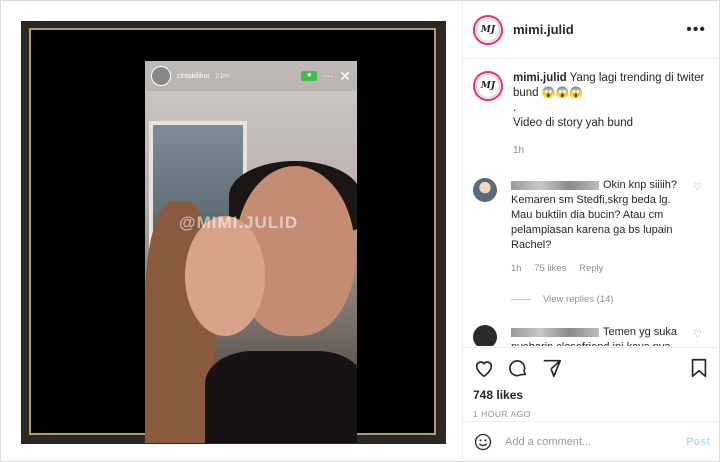  What do you see at coordinates (591, 395) in the screenshot?
I see `likes-count: 748 likes` at bounding box center [591, 395].